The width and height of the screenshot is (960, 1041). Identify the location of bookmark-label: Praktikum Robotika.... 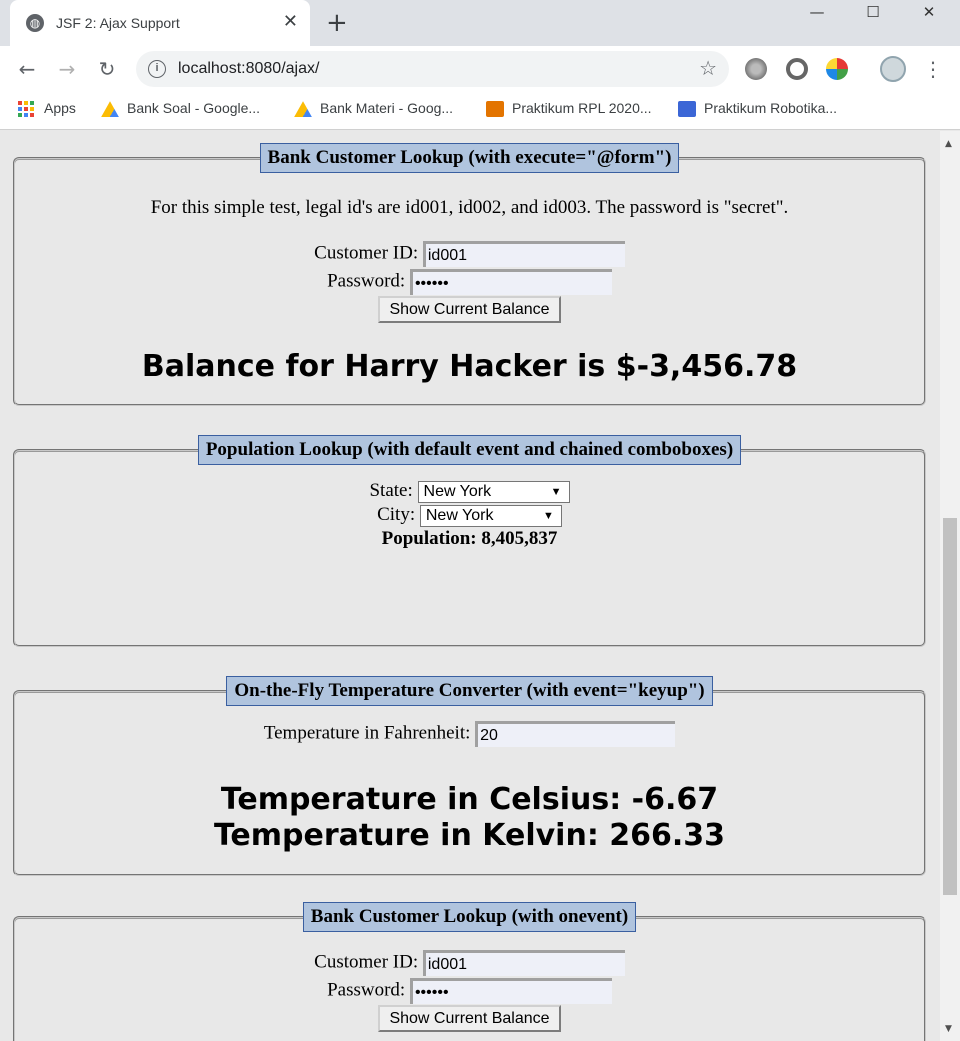
(771, 108).